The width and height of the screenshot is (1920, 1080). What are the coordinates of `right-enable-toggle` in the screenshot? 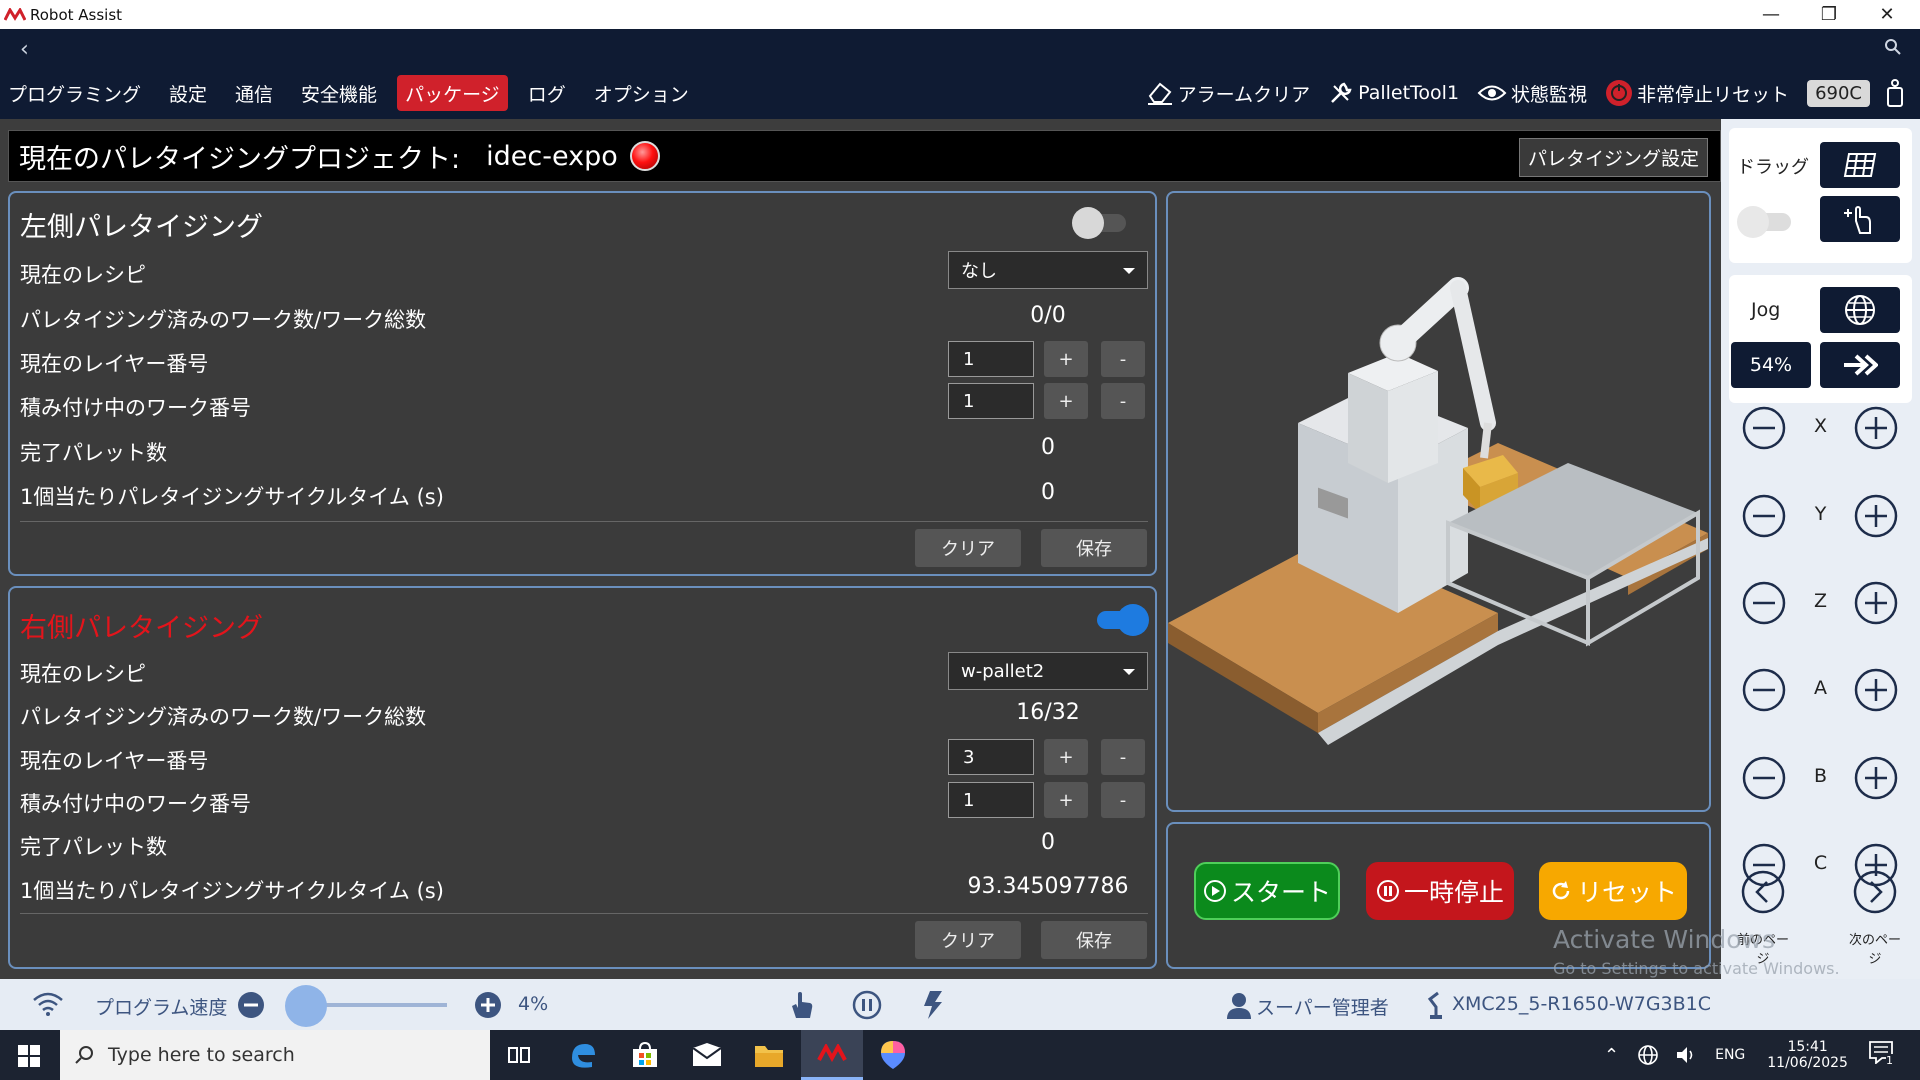 It's located at (1120, 620).